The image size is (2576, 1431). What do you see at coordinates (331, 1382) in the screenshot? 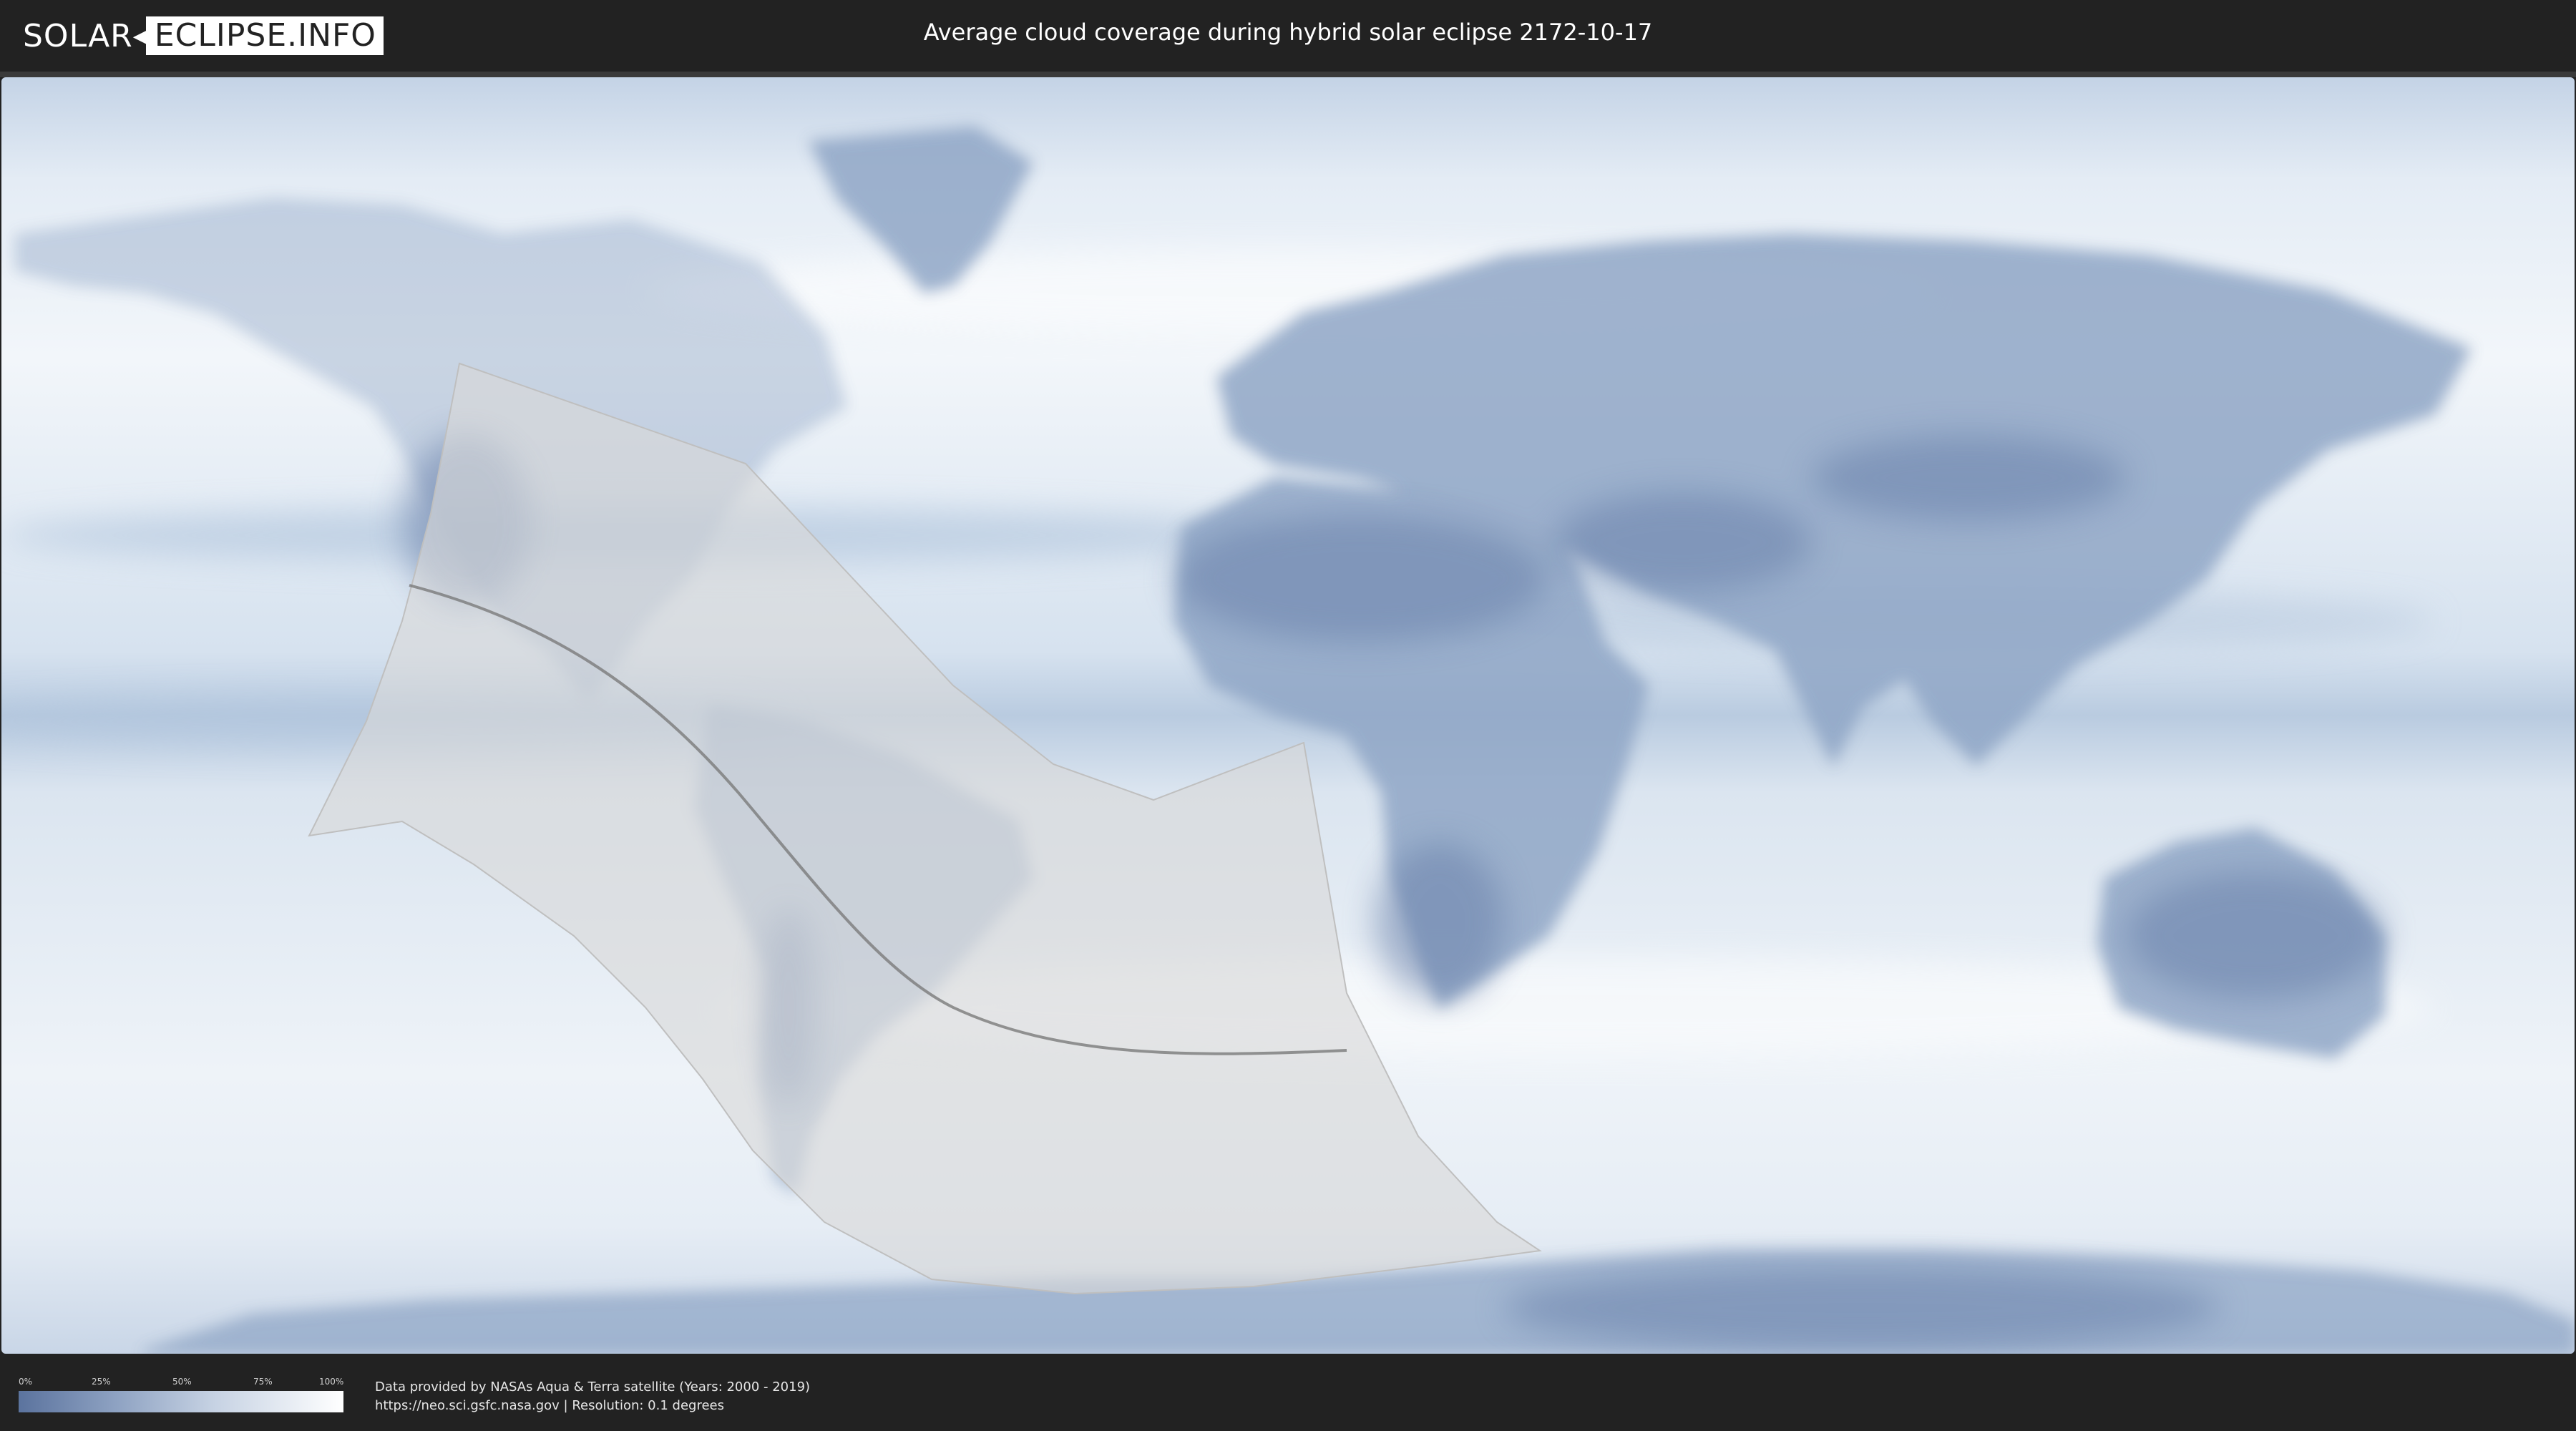
I see `legend-tick-100: 100%` at bounding box center [331, 1382].